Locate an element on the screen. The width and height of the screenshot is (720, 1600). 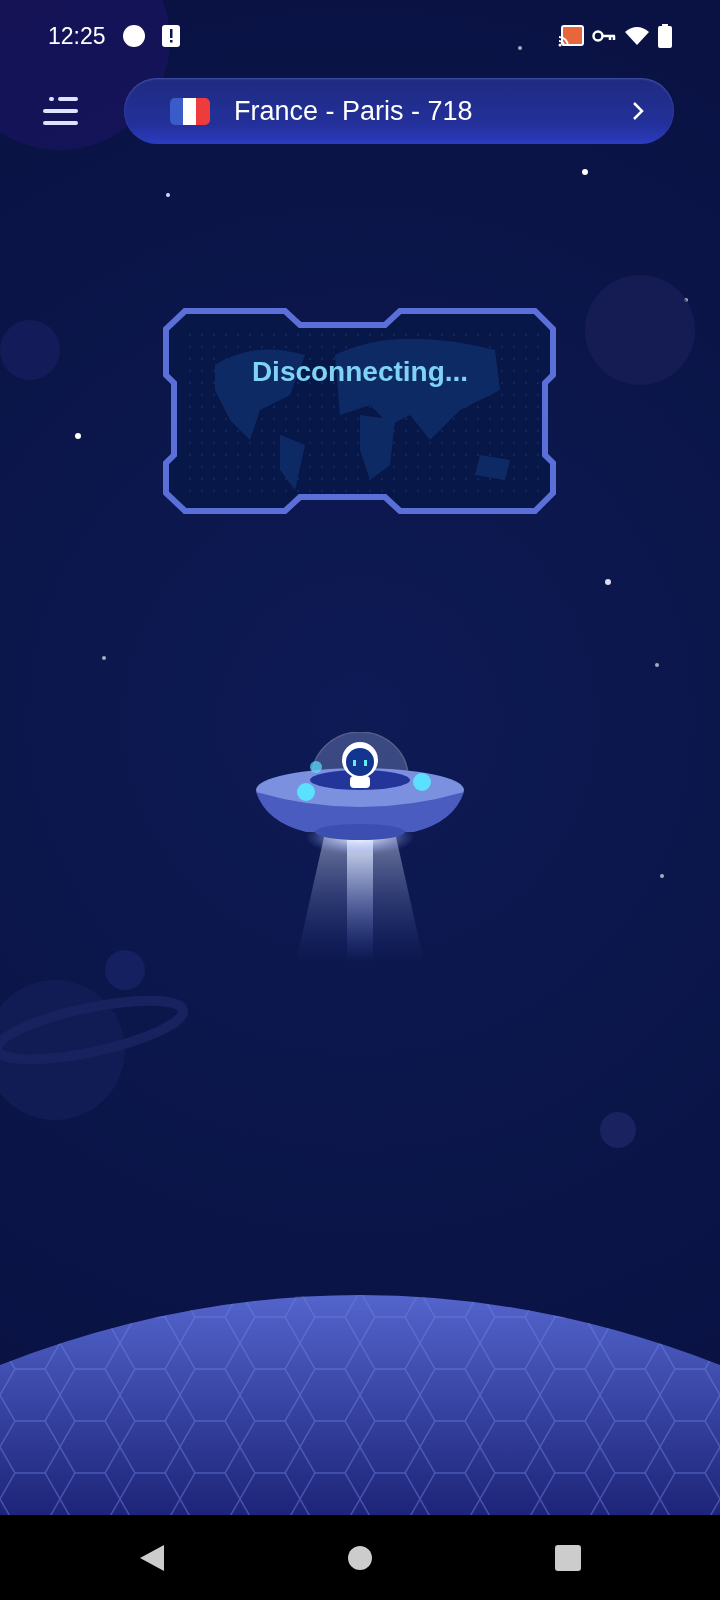
recents-button is located at coordinates (568, 1557).